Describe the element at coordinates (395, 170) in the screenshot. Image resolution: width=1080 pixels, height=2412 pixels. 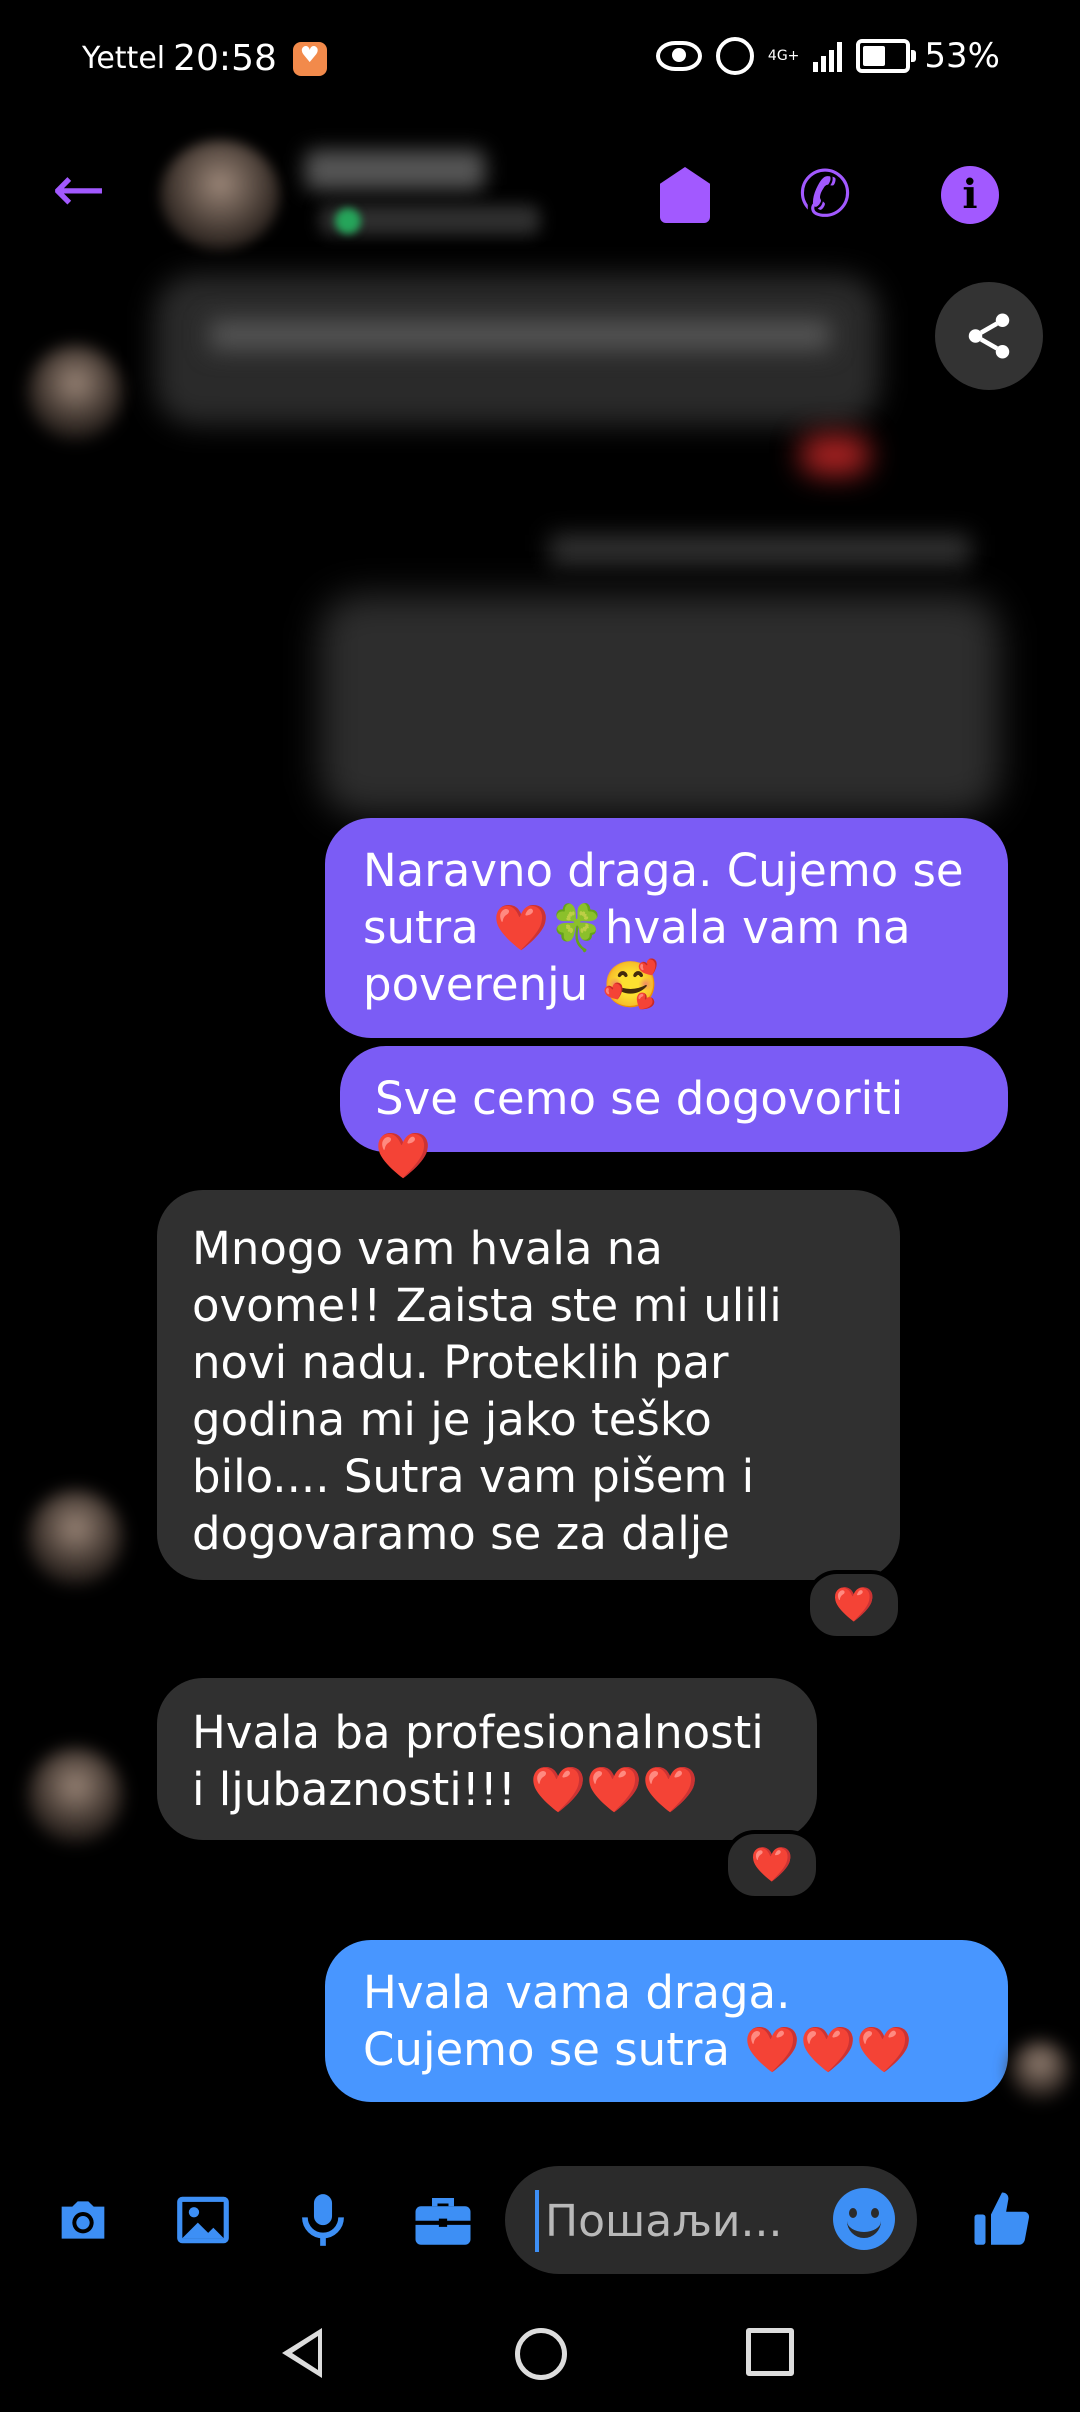
I see `contact-name-blurred` at that location.